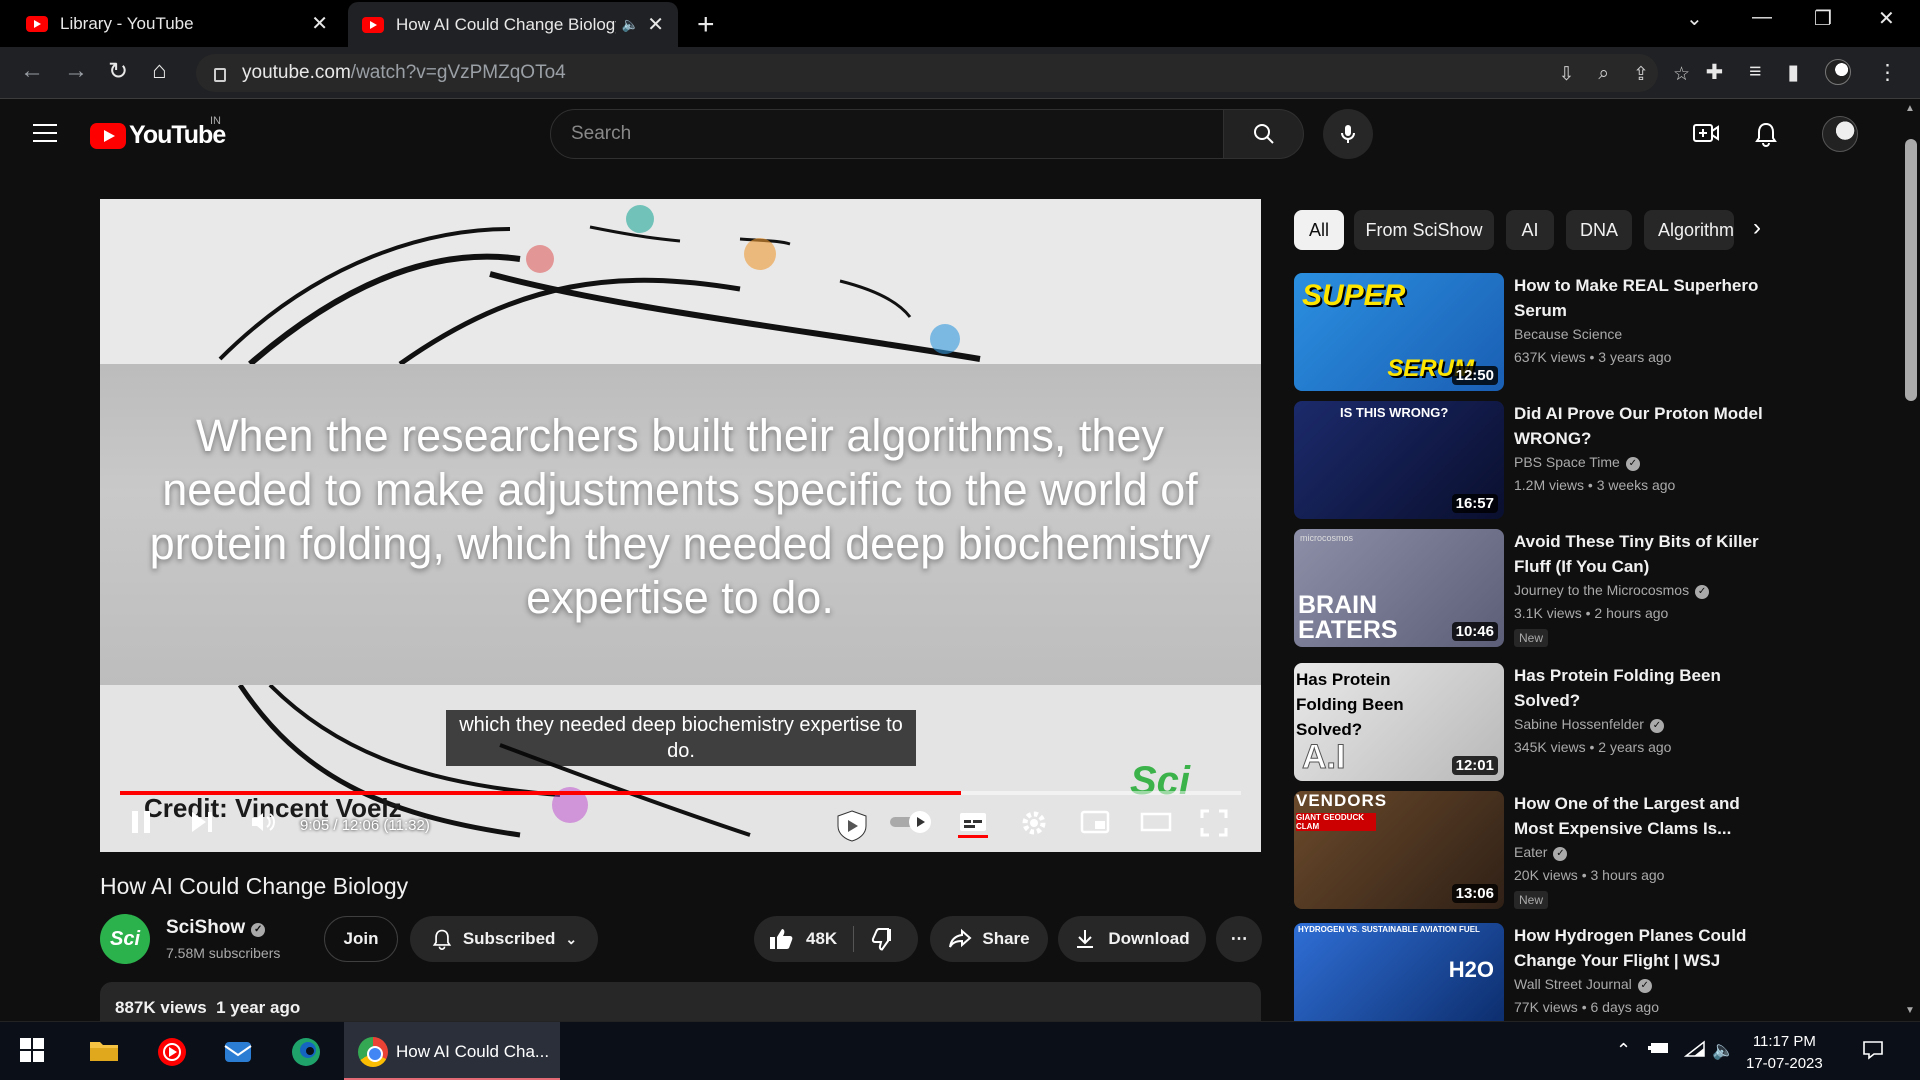 The width and height of the screenshot is (1920, 1080). I want to click on like-button: 48K, so click(802, 939).